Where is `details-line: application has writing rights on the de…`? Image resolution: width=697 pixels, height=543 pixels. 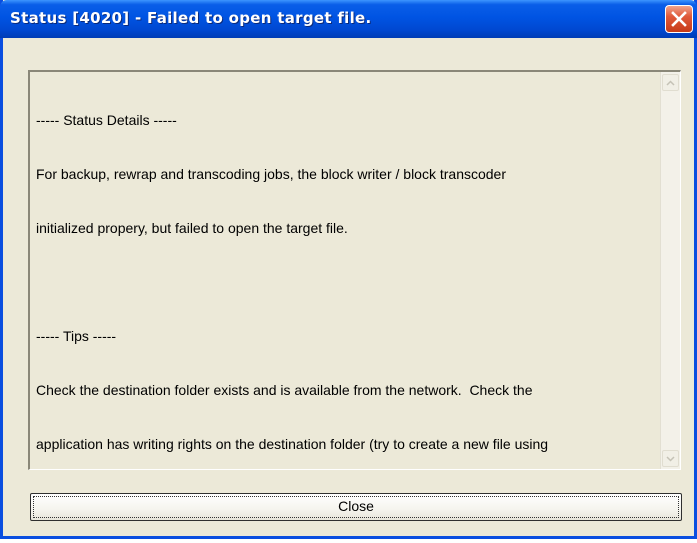
details-line: application has writing rights on the de… is located at coordinates (292, 444).